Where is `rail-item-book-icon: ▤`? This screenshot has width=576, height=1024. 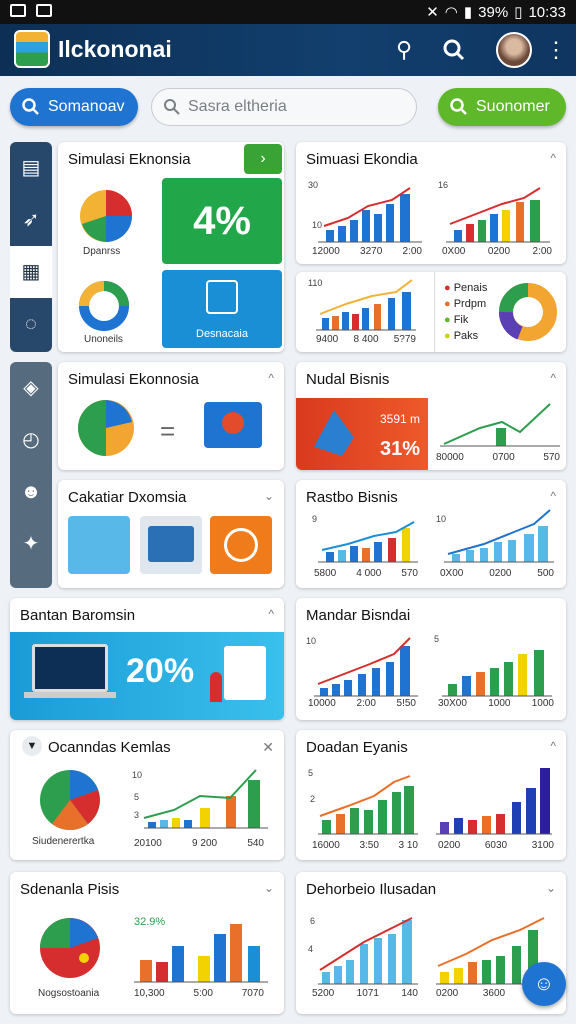
rail-item-book-icon: ▤ is located at coordinates (31, 168).